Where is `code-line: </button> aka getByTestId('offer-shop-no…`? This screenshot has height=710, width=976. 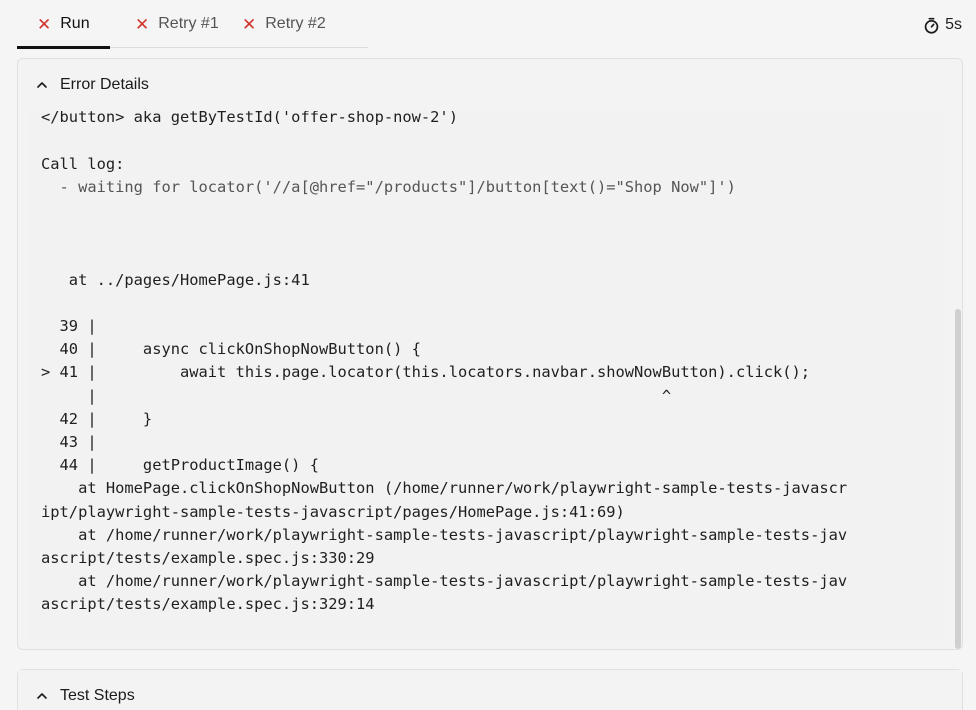 code-line: </button> aka getByTestId('offer-shop-no… is located at coordinates (249, 119).